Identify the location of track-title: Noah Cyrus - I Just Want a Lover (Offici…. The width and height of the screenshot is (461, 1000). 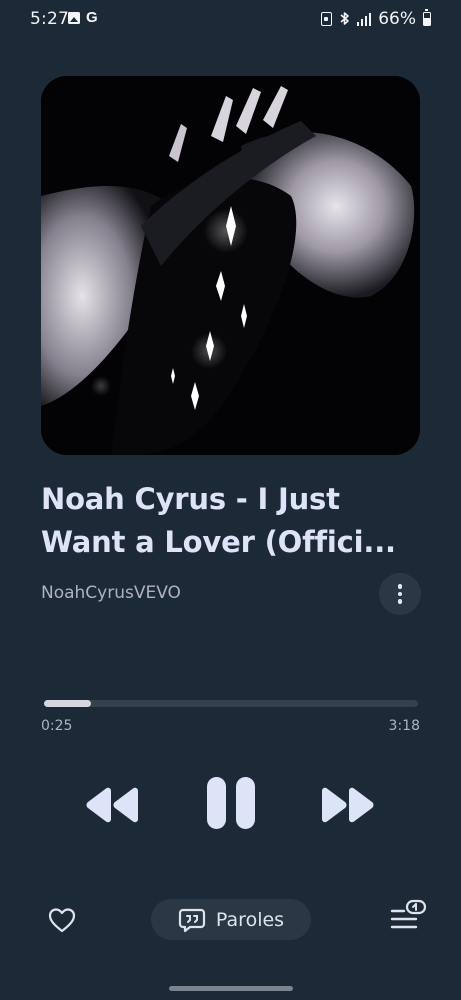
(218, 520).